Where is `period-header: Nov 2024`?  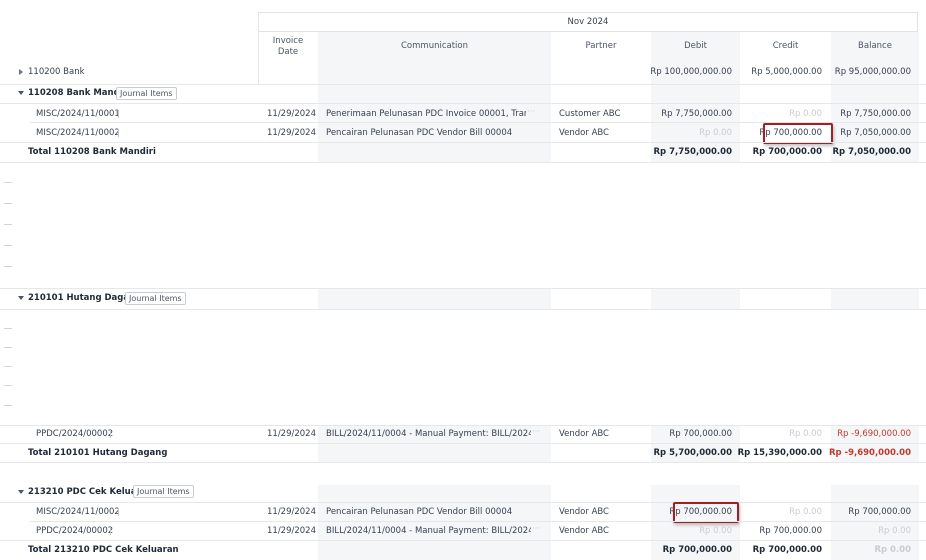 period-header: Nov 2024 is located at coordinates (588, 22).